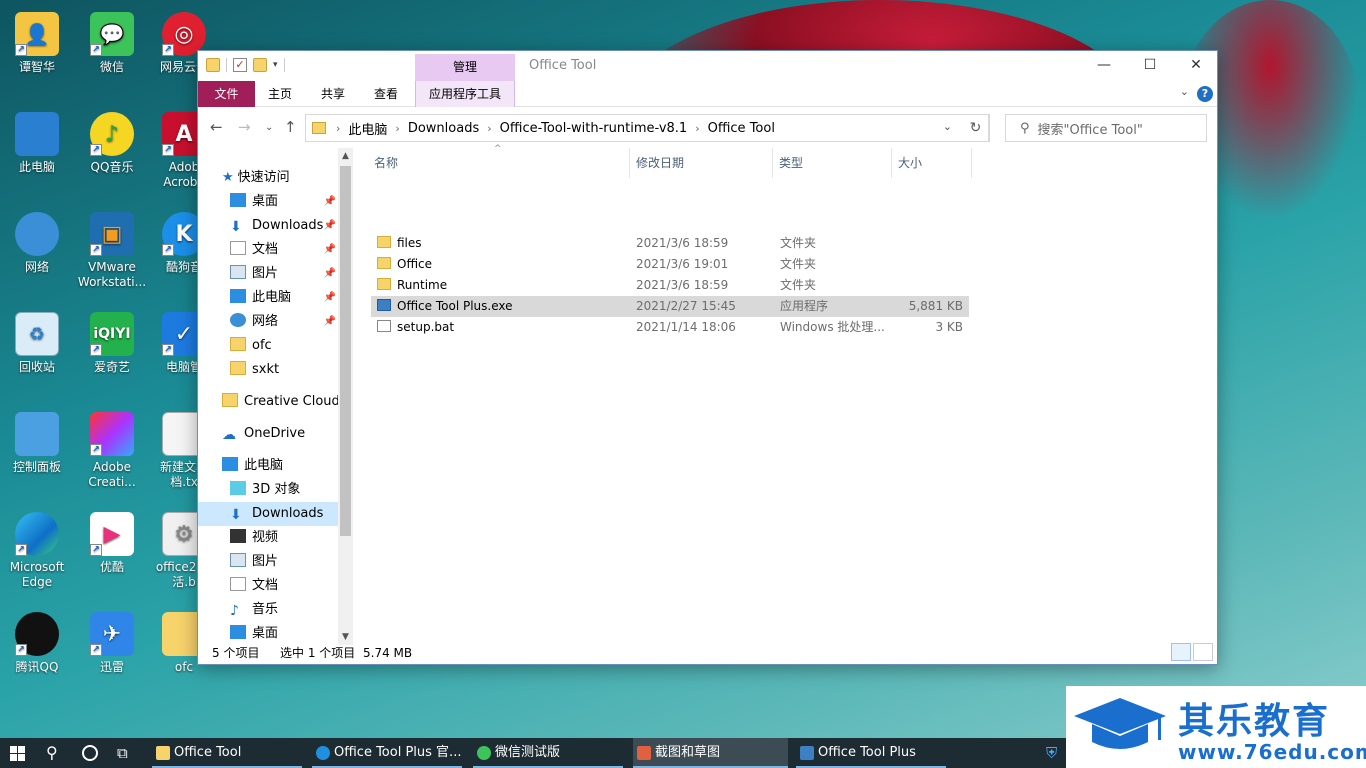 The width and height of the screenshot is (1366, 768). Describe the element at coordinates (228, 177) in the screenshot. I see `star-icon: ★` at that location.